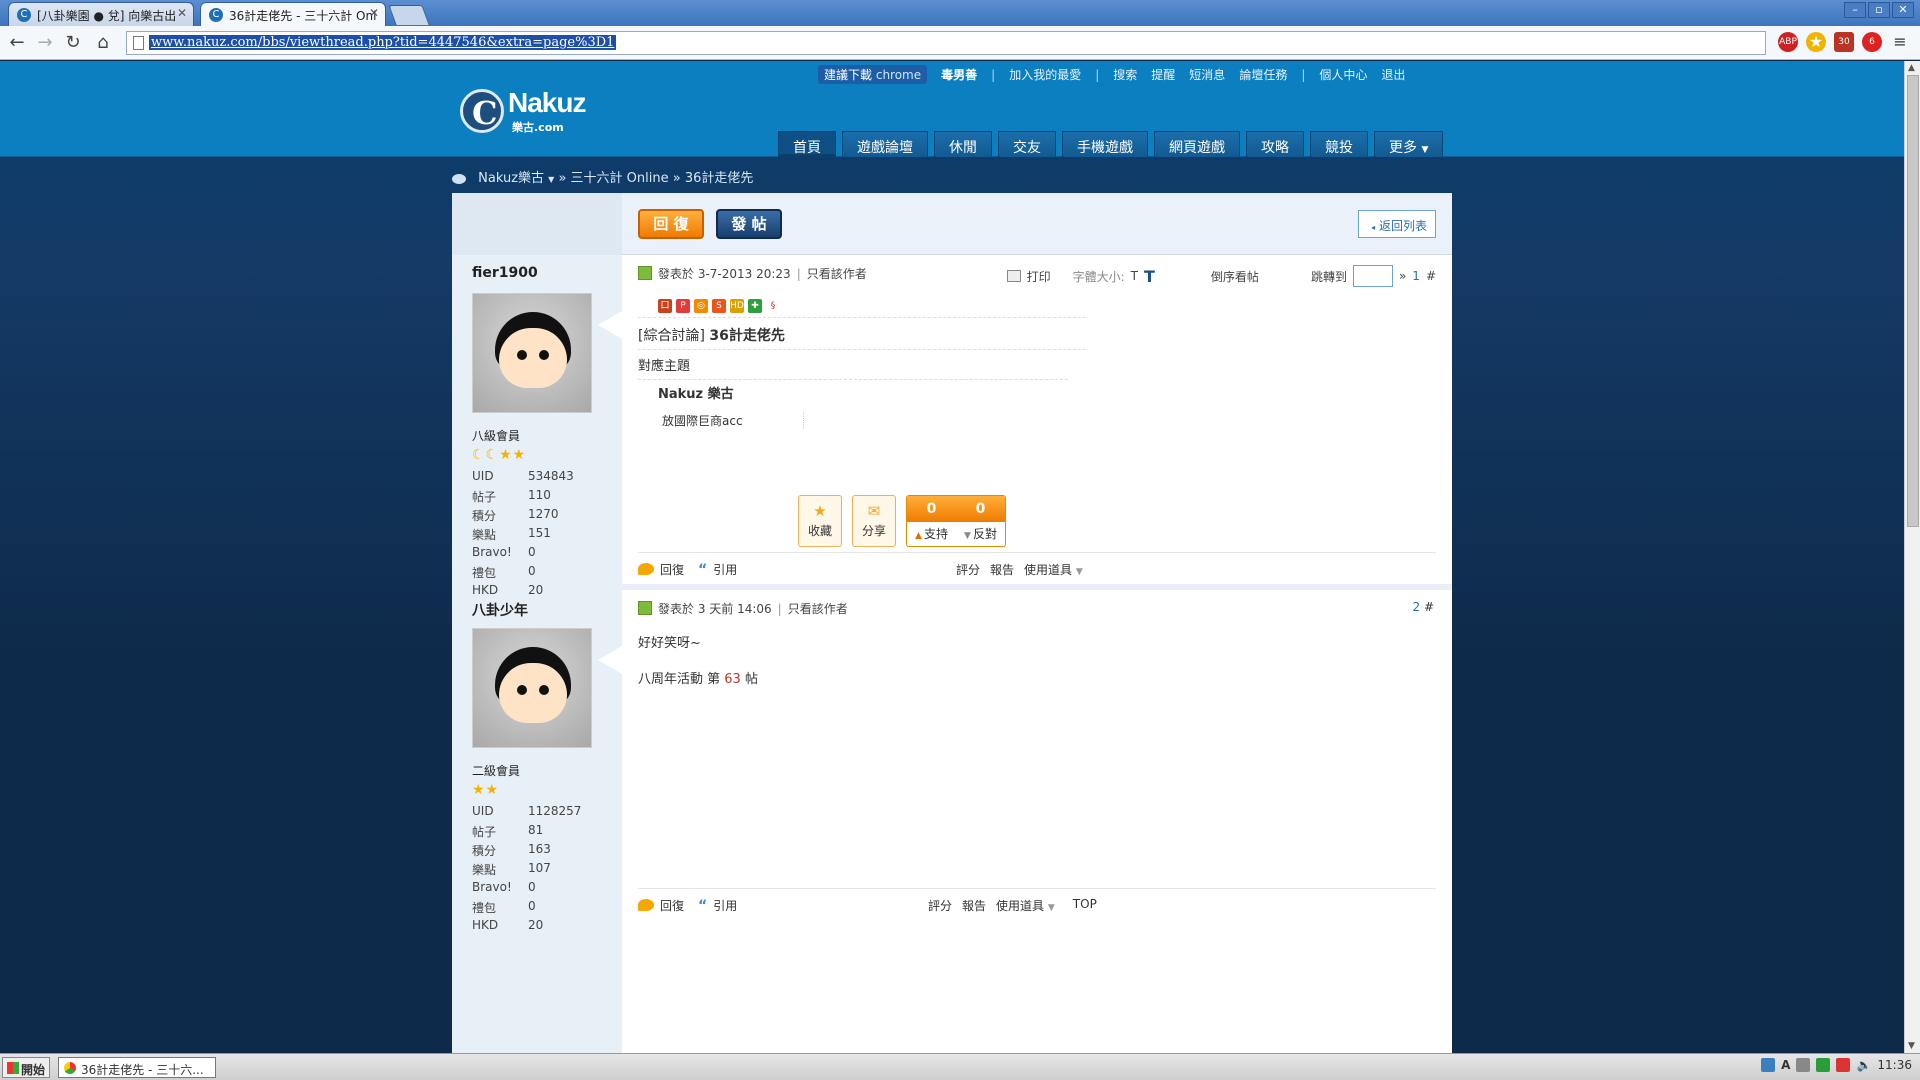 This screenshot has height=1080, width=1920. I want to click on new-post-button: 發 帖, so click(749, 224).